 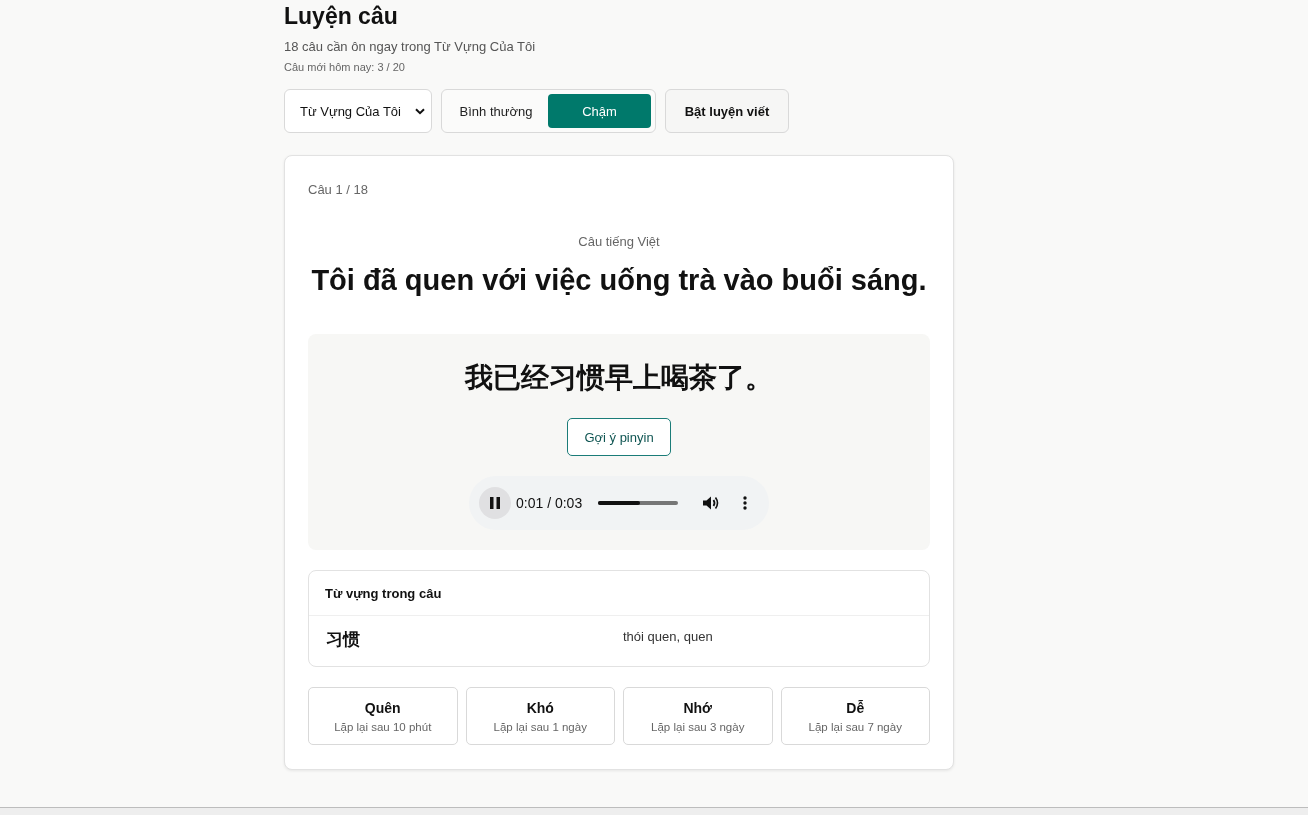 What do you see at coordinates (383, 593) in the screenshot?
I see `vocab-heading: Từ vựng trong câu` at bounding box center [383, 593].